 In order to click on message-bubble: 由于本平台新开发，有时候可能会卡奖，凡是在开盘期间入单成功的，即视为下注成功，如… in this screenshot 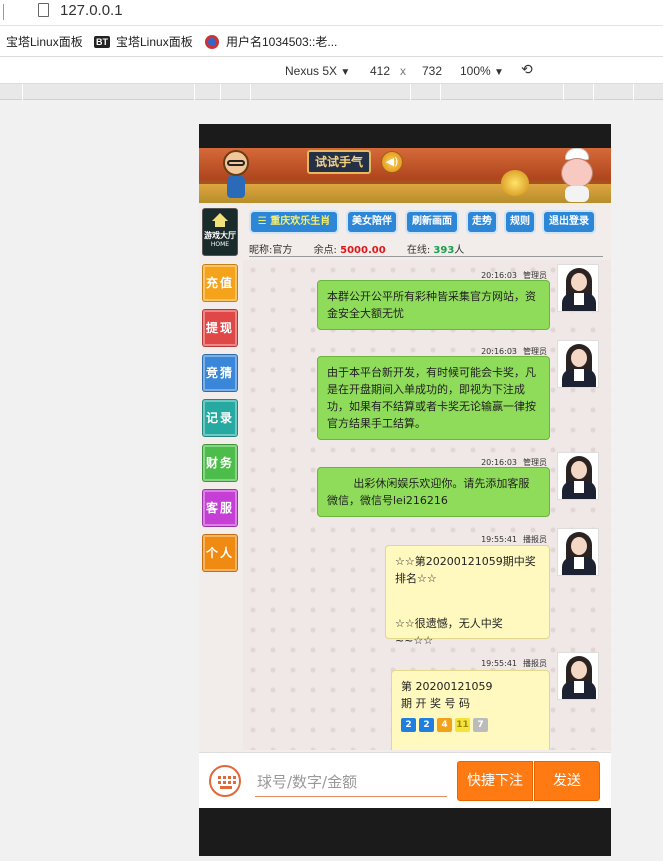, I will do `click(433, 398)`.